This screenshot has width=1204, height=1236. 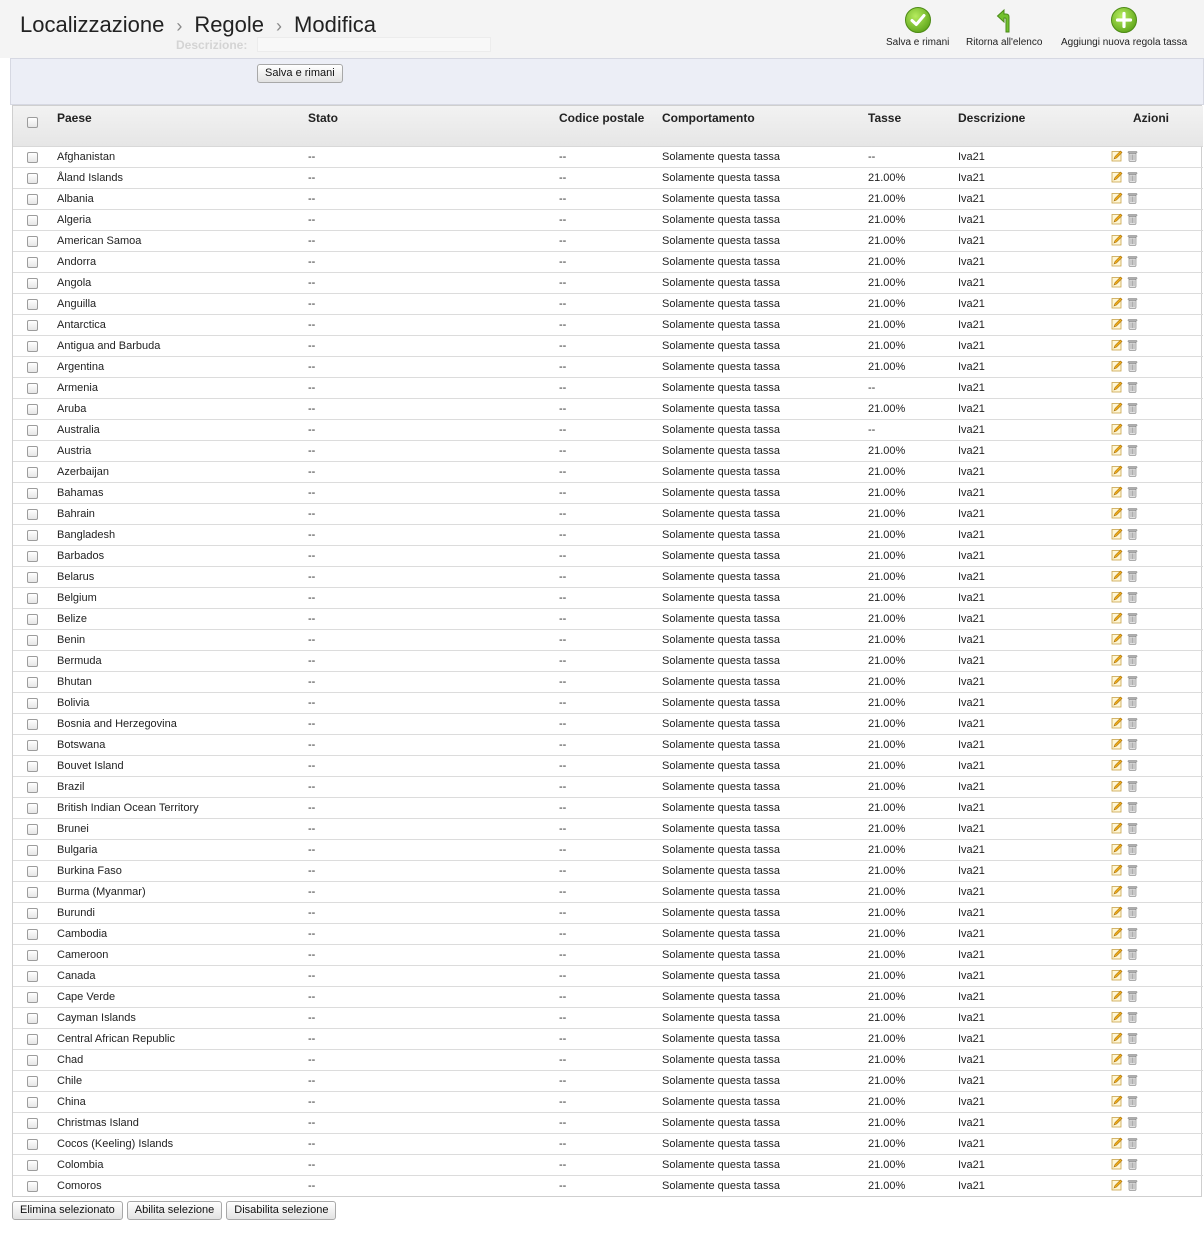 What do you see at coordinates (281, 1210) in the screenshot?
I see `disable-selection-button: Disabilita selezione` at bounding box center [281, 1210].